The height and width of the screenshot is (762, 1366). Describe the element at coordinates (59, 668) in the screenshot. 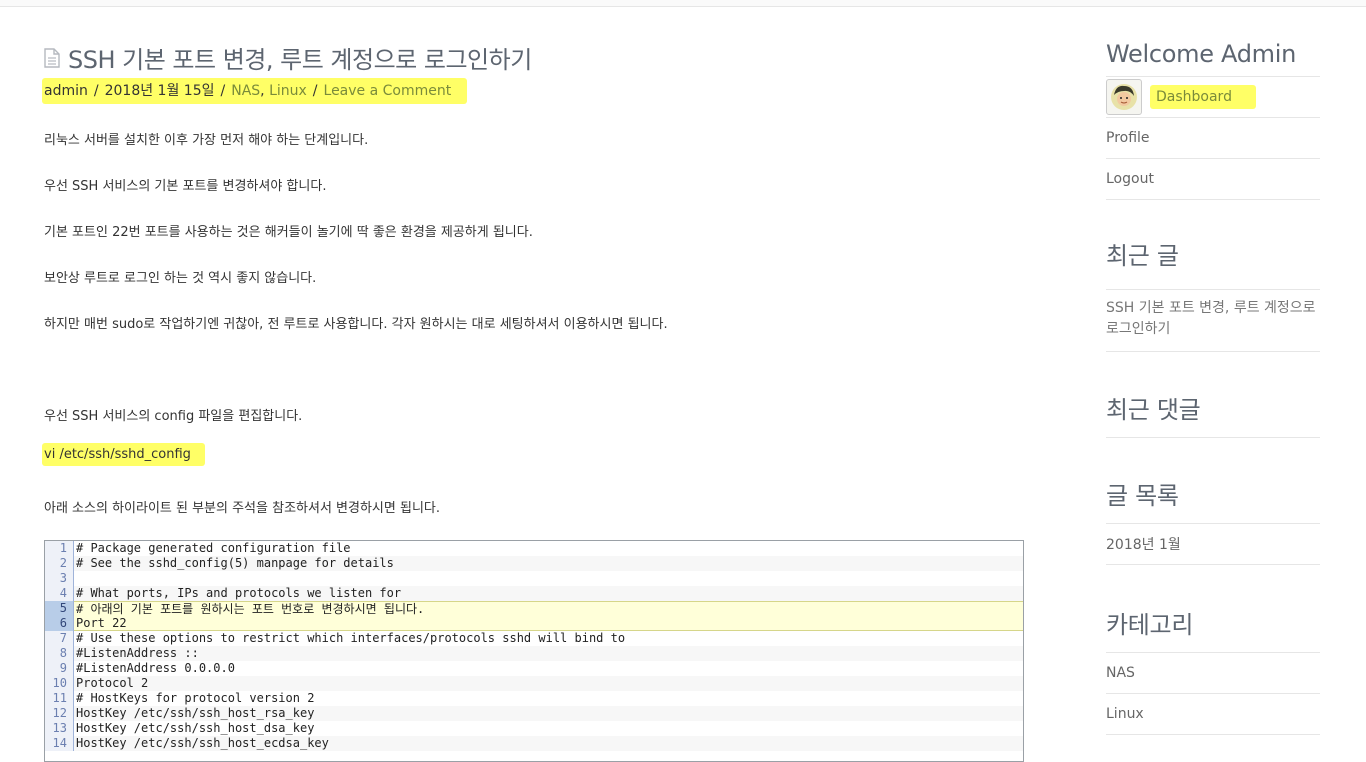

I see `line-number: 9` at that location.